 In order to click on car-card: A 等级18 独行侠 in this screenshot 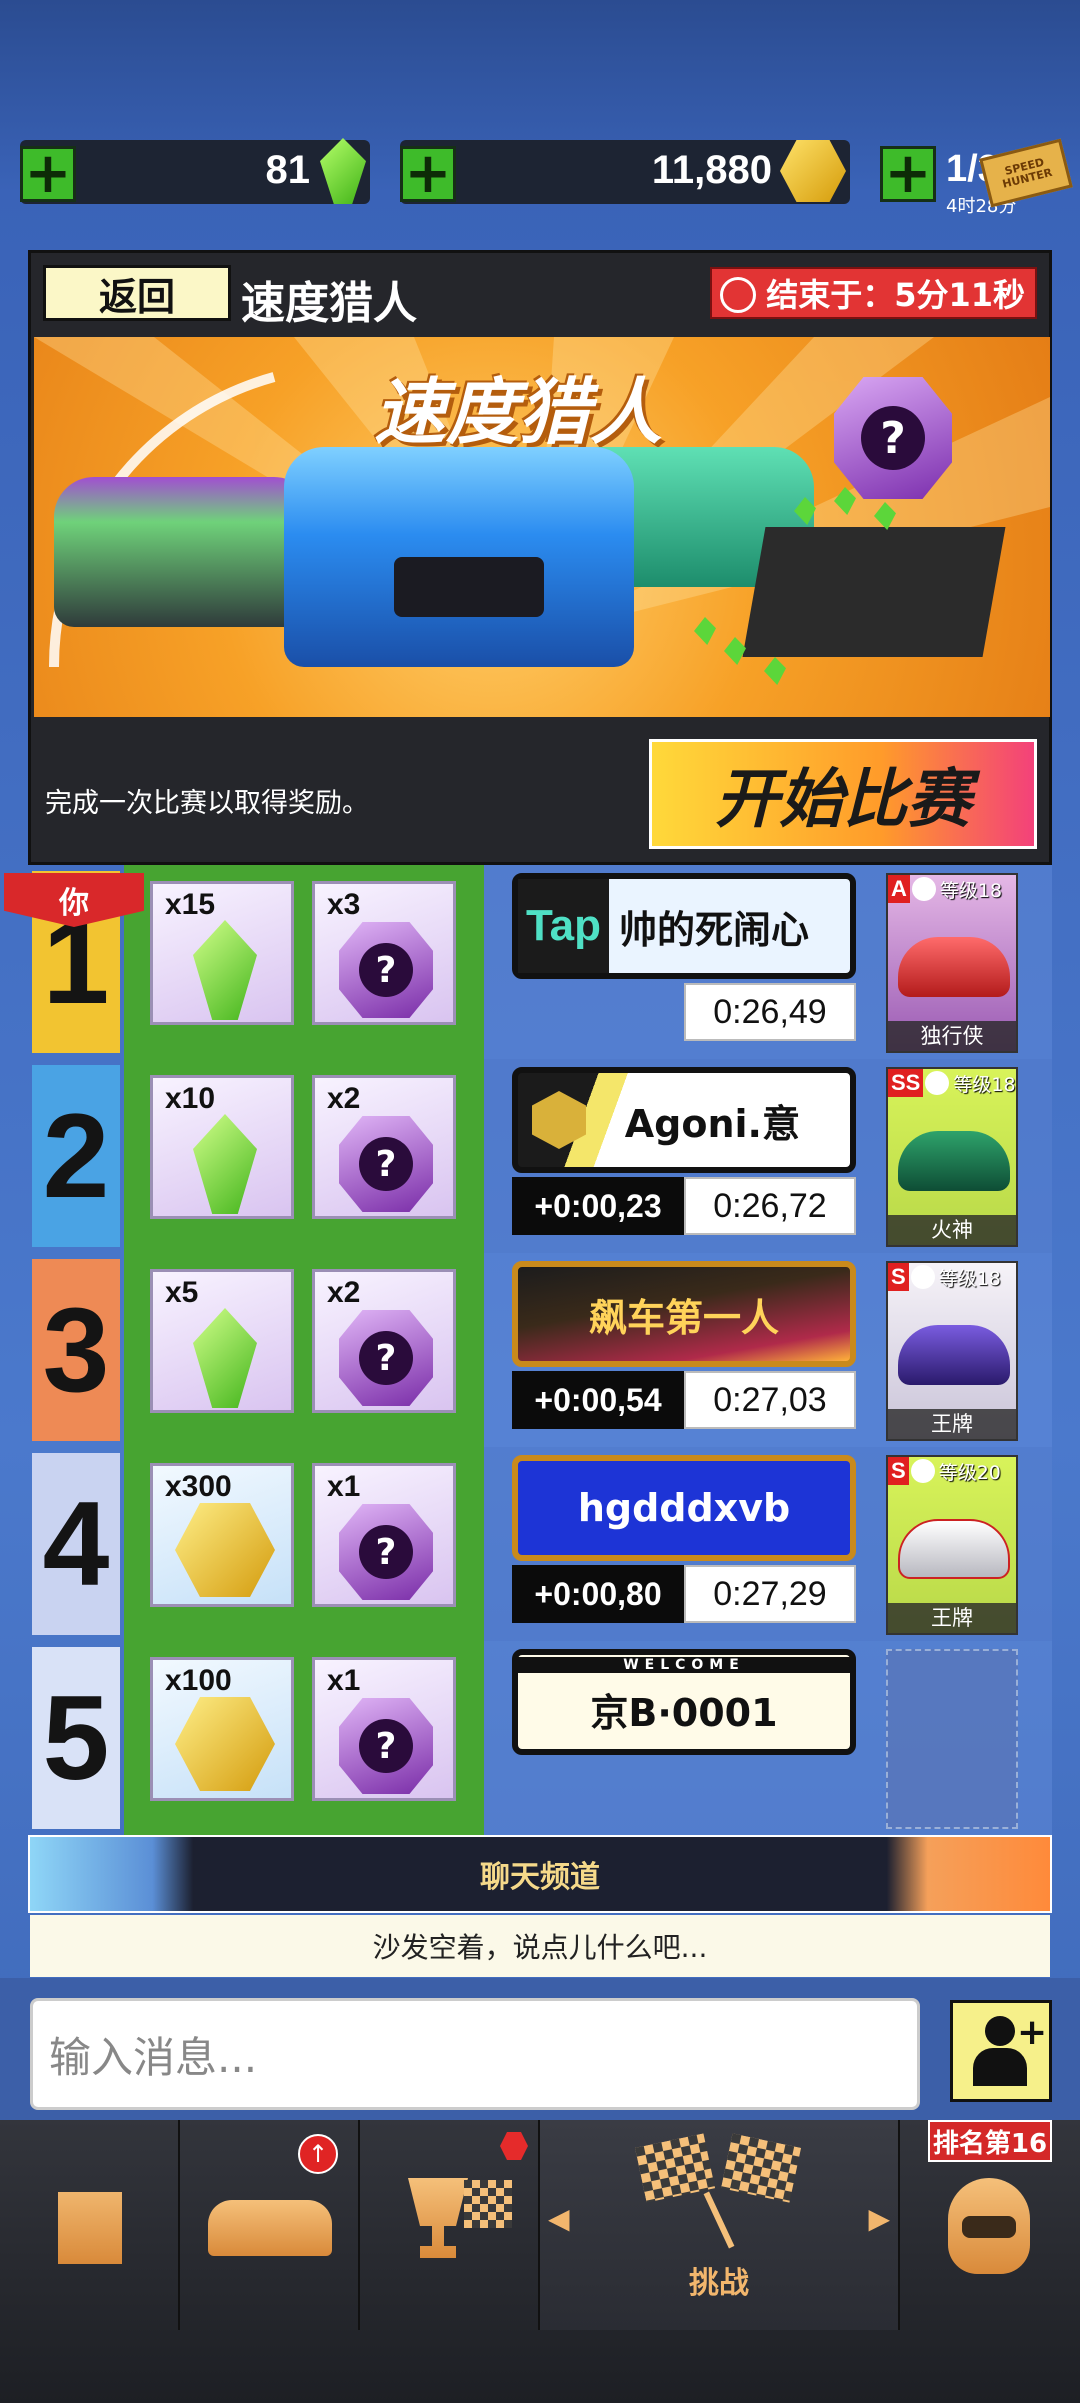, I will do `click(952, 963)`.